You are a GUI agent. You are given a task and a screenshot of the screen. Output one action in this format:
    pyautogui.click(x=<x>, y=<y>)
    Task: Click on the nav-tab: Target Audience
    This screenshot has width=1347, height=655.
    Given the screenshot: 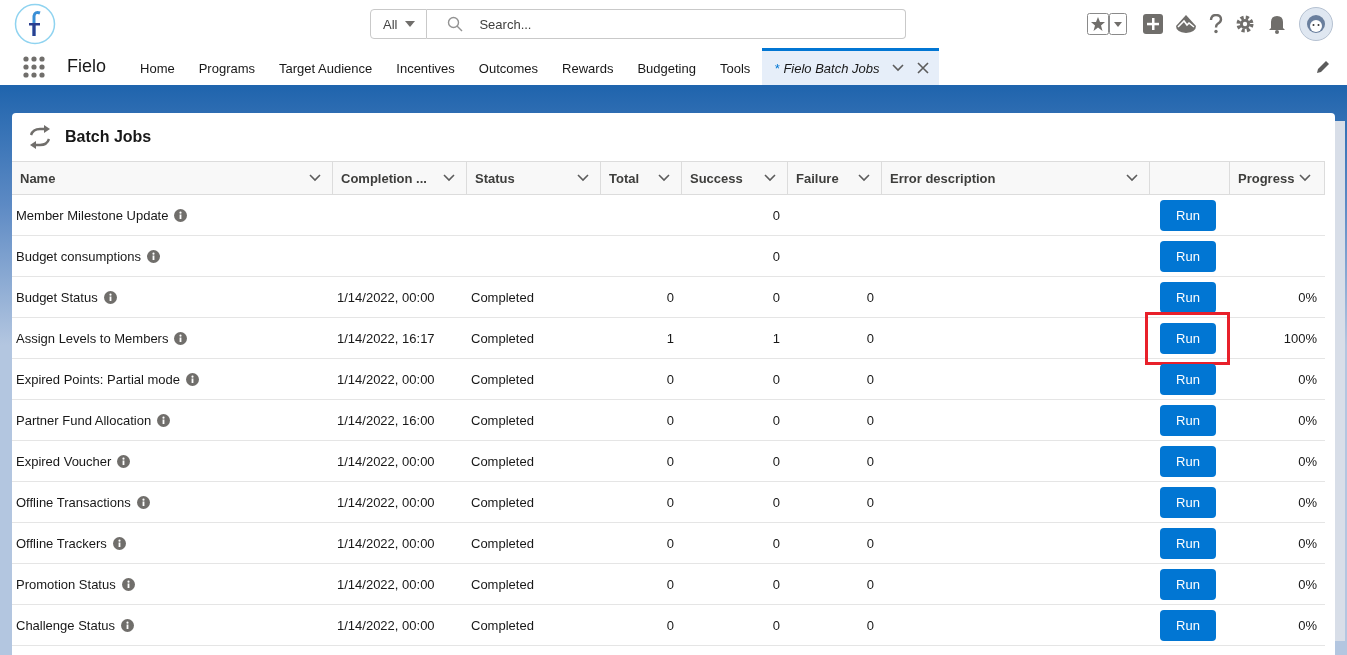 What is the action you would take?
    pyautogui.click(x=326, y=66)
    